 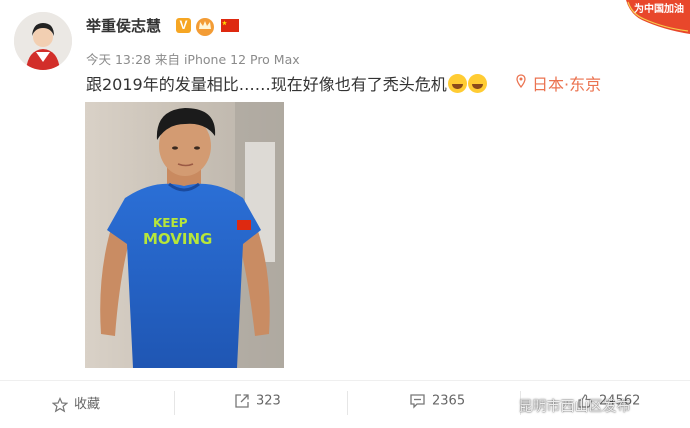 What do you see at coordinates (658, 17) in the screenshot?
I see `corner-banner: 为中国加油` at bounding box center [658, 17].